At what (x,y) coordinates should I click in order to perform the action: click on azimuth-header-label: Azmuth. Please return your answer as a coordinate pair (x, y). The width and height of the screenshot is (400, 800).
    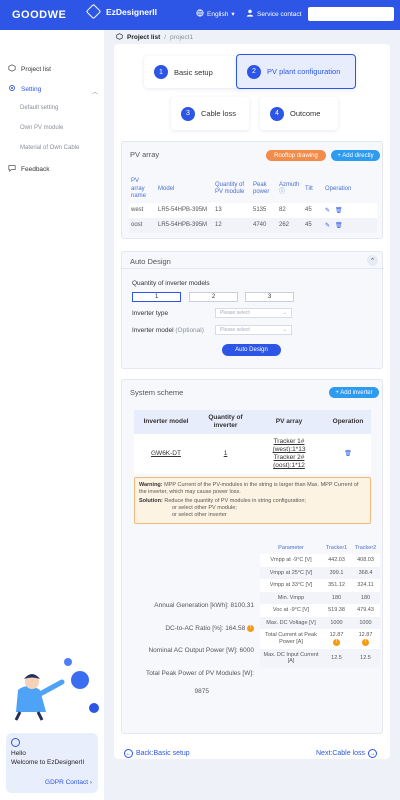
    Looking at the image, I should click on (289, 184).